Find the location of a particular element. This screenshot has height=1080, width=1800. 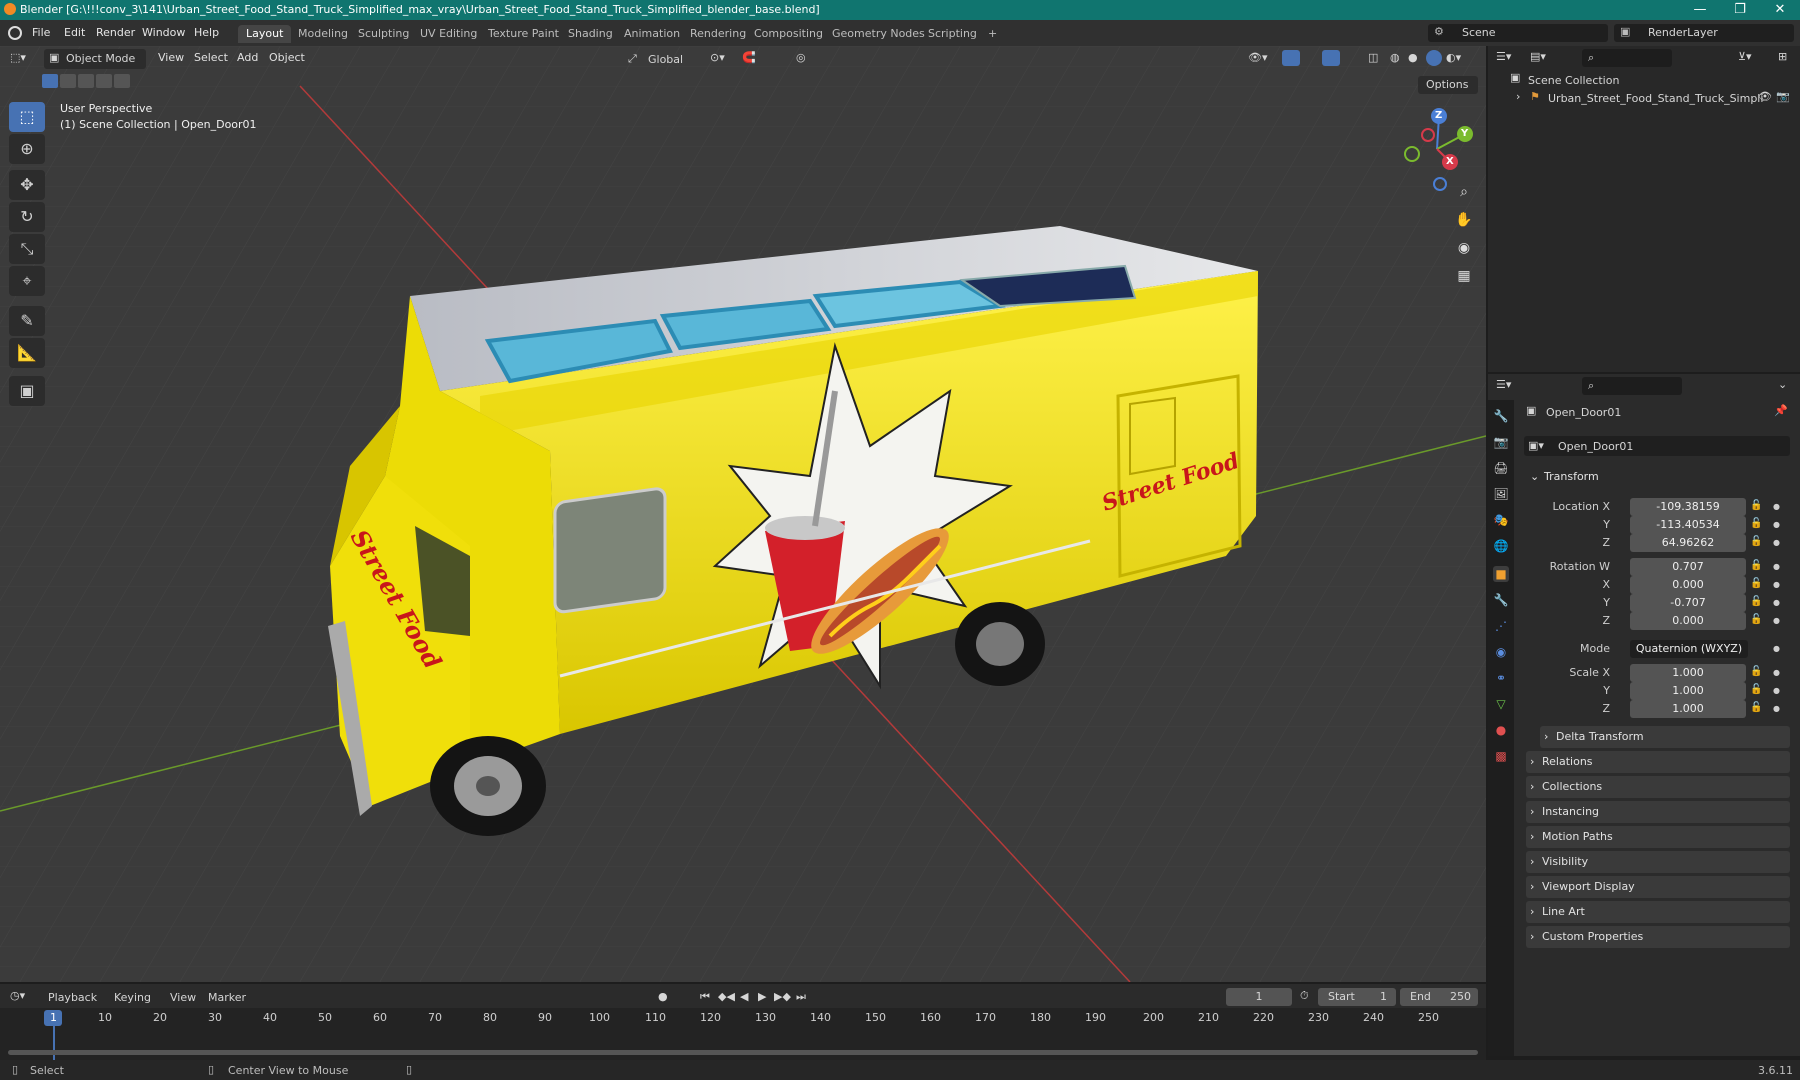

play-icon: ▶ is located at coordinates (762, 996).